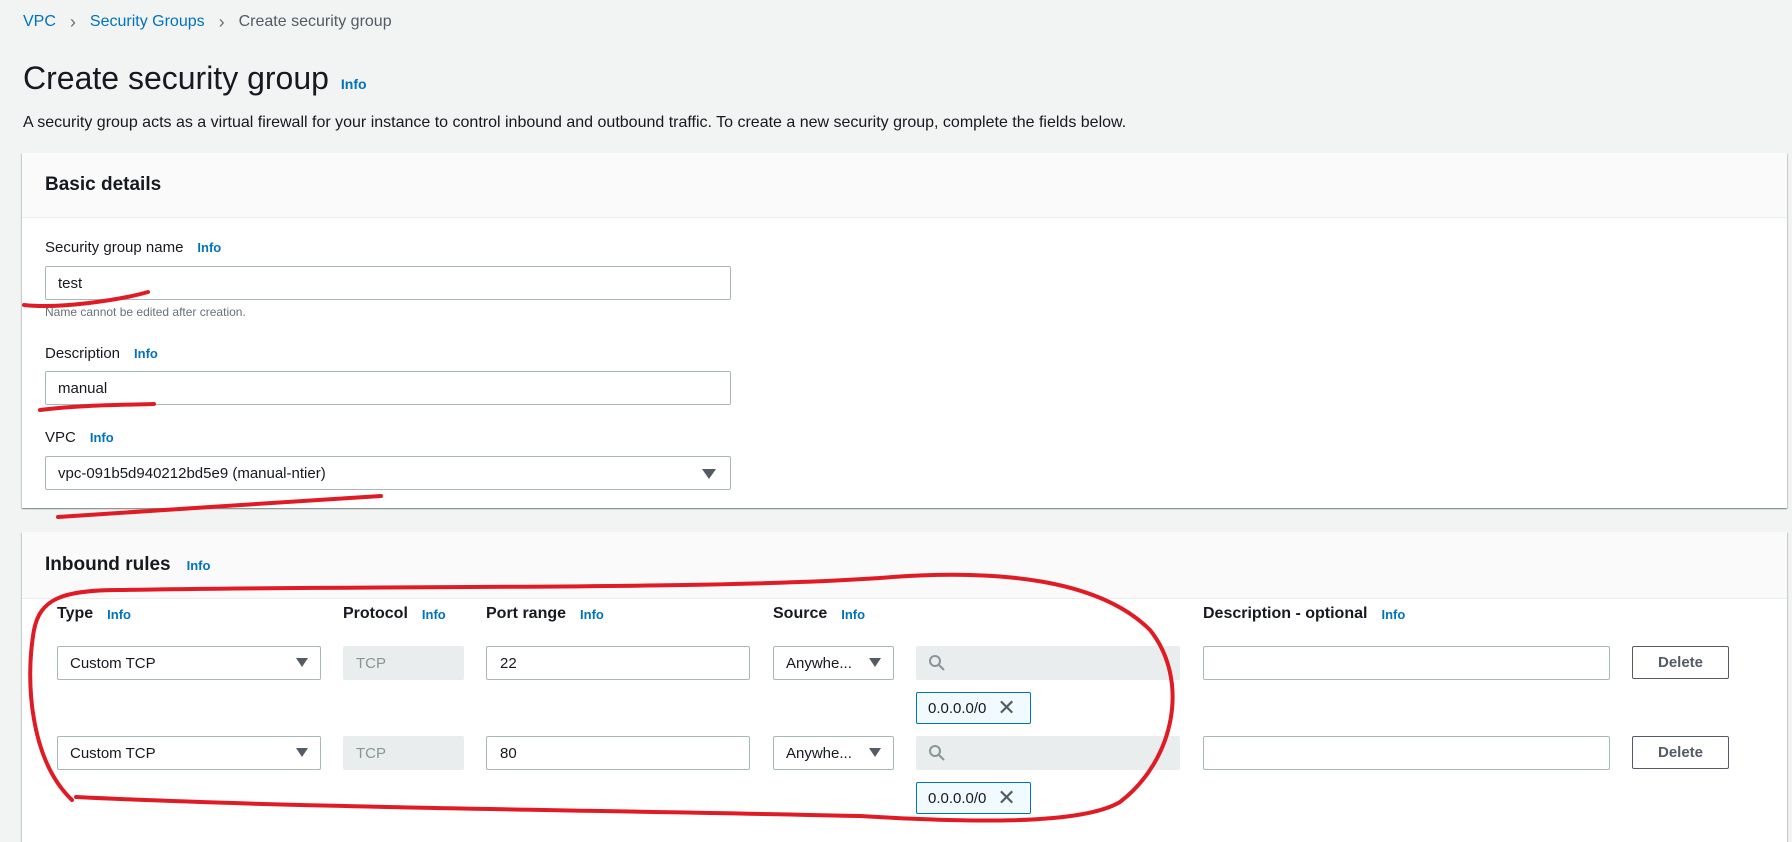  What do you see at coordinates (60, 437) in the screenshot?
I see `vpc-label-text: VPC` at bounding box center [60, 437].